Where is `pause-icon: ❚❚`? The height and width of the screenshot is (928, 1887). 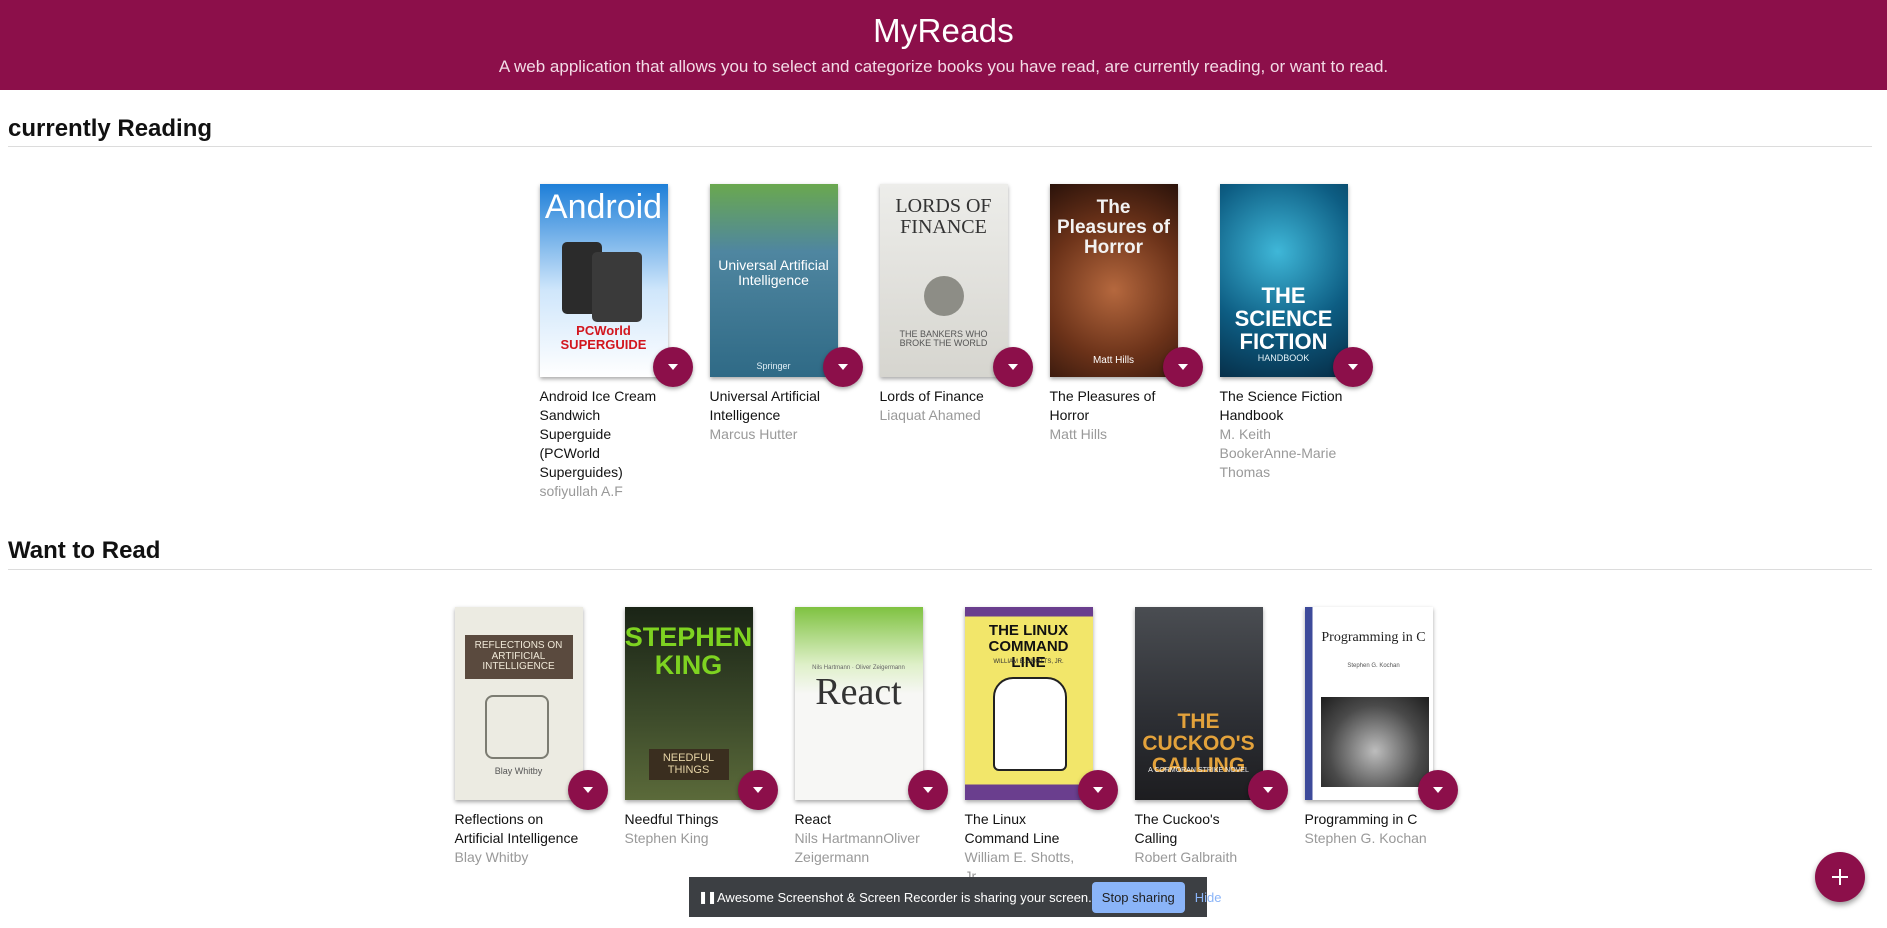
pause-icon: ❚❚ is located at coordinates (707, 897).